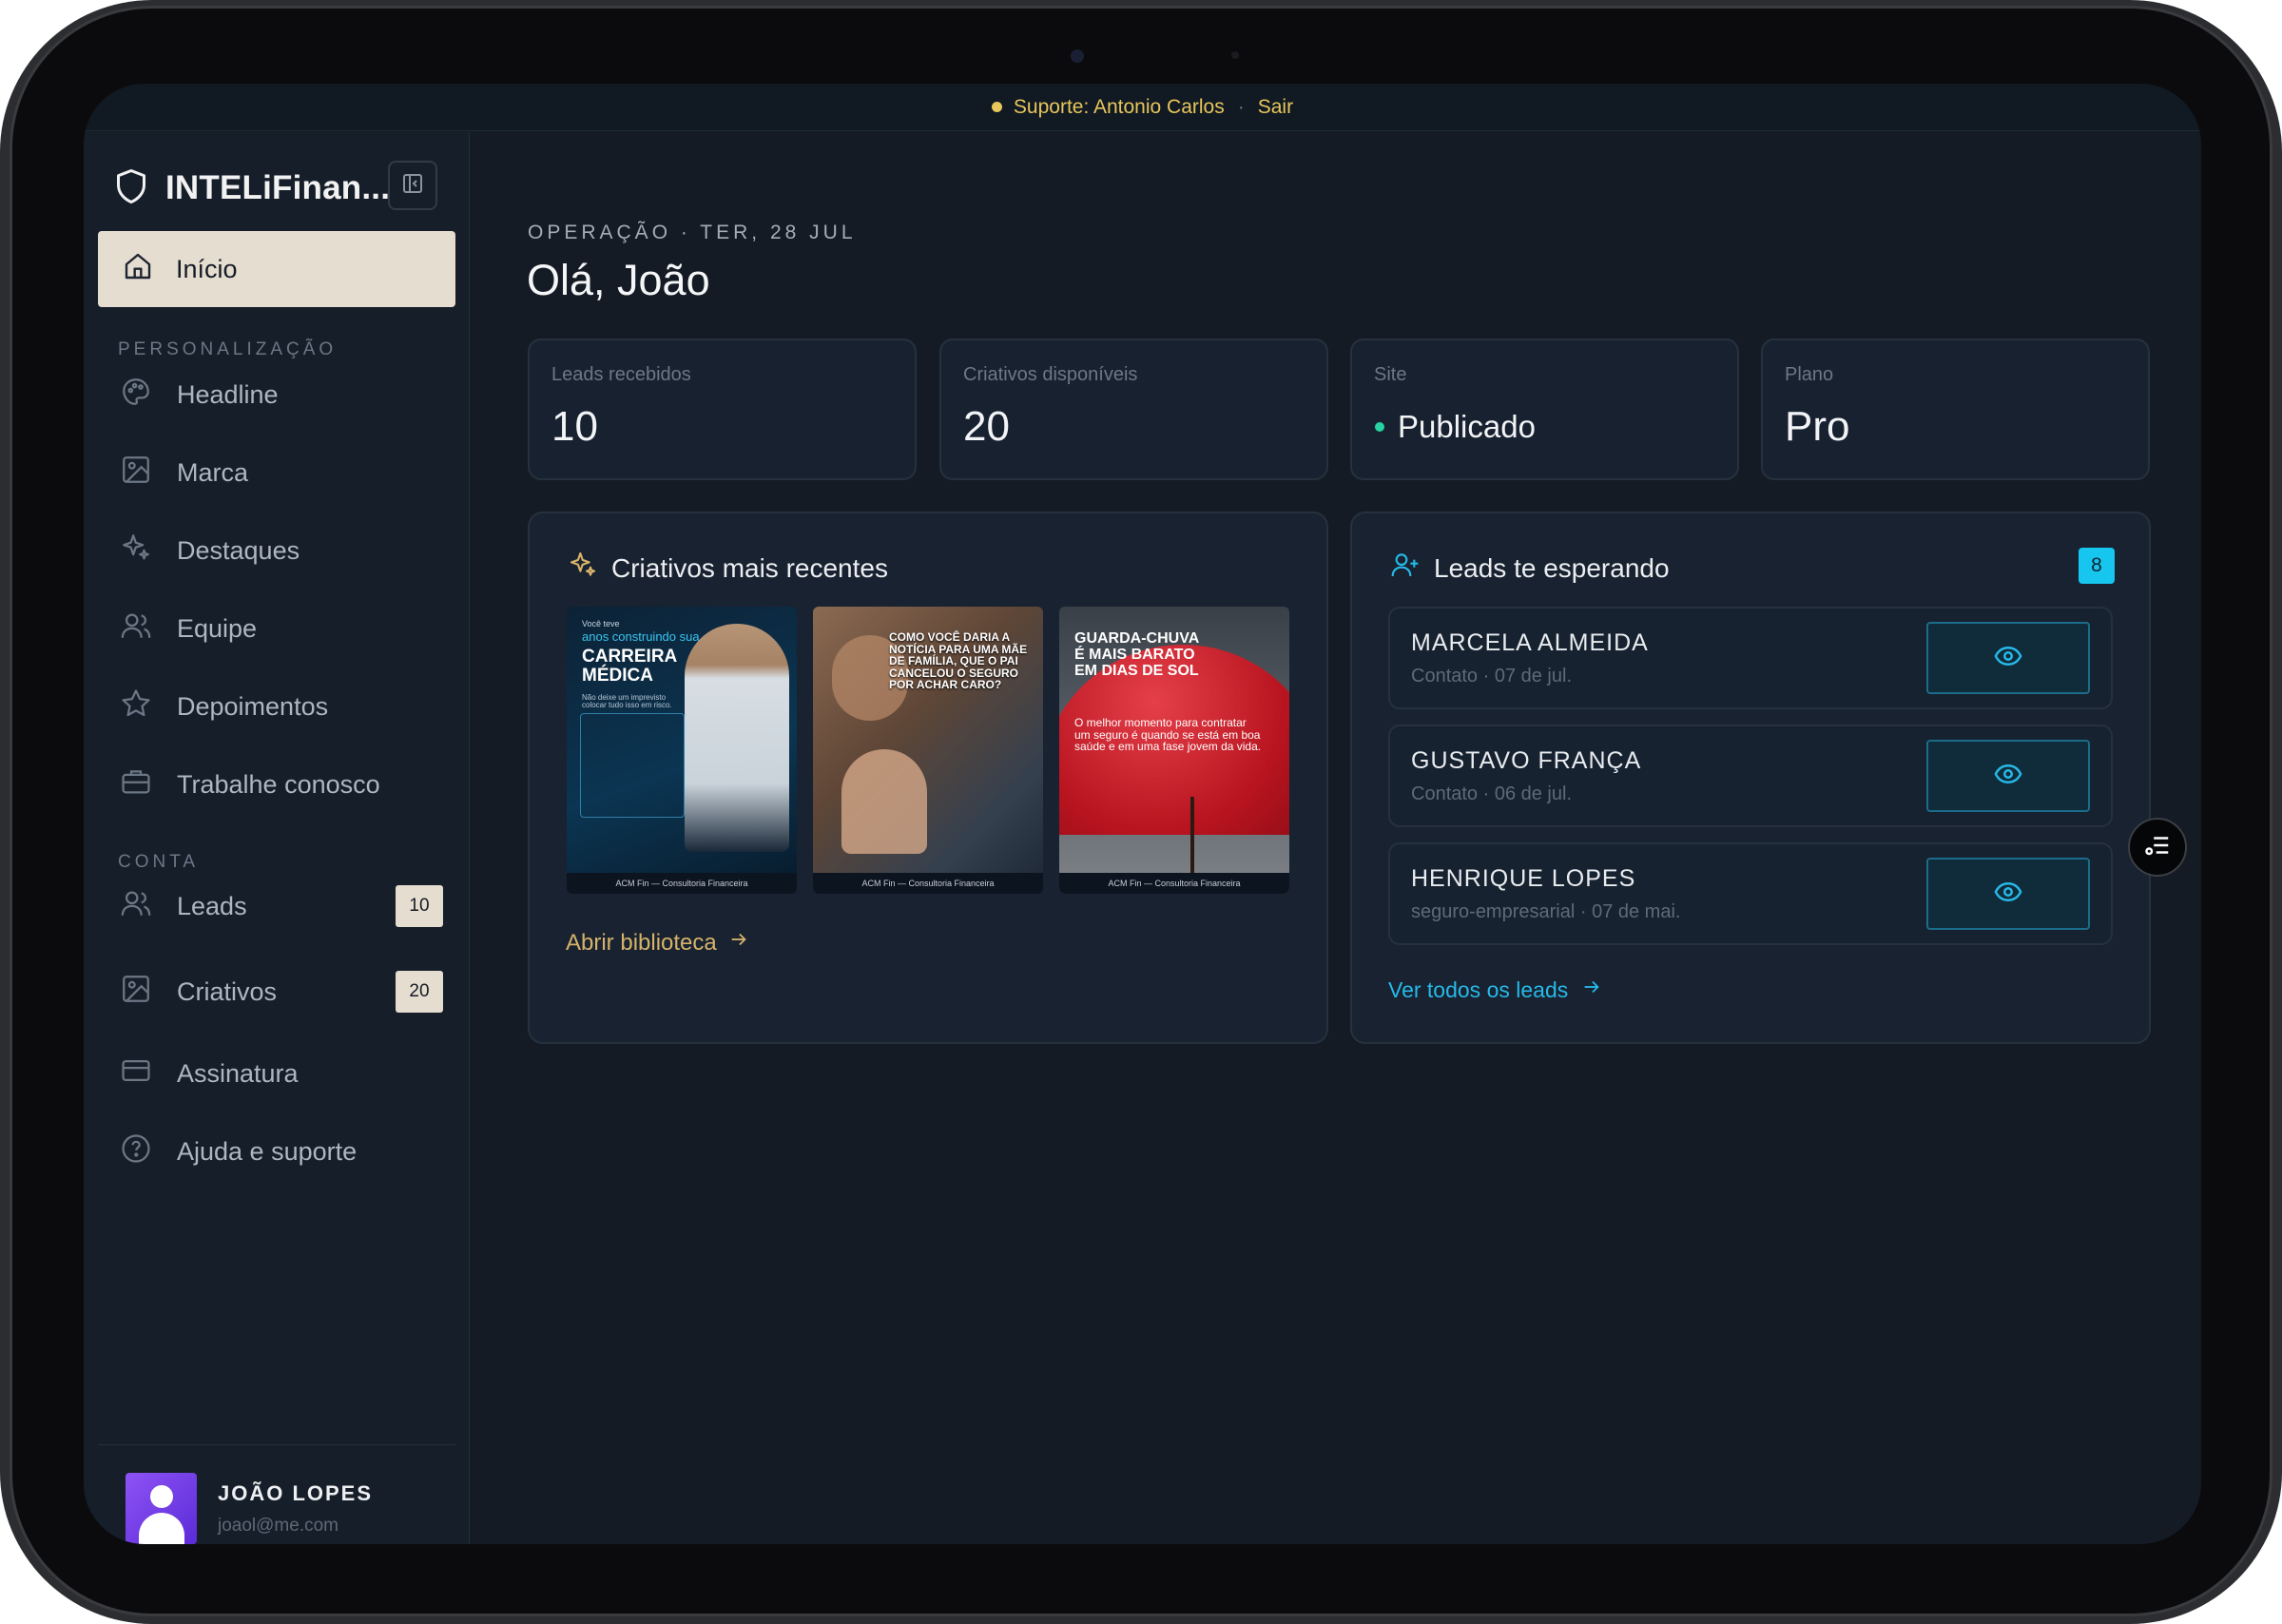 The width and height of the screenshot is (2282, 1624). I want to click on star-icon, so click(148, 706).